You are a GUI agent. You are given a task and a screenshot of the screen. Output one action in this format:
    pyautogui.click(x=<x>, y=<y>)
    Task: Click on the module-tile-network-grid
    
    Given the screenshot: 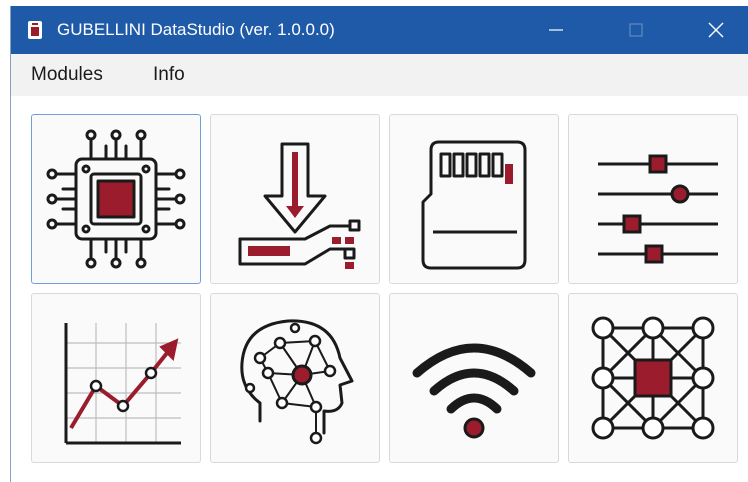 What is the action you would take?
    pyautogui.click(x=653, y=378)
    